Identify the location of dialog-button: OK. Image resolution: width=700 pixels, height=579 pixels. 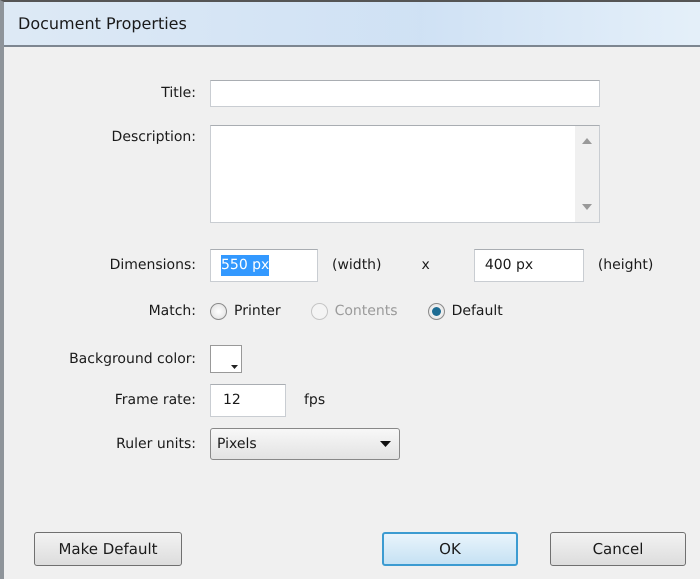
(450, 549).